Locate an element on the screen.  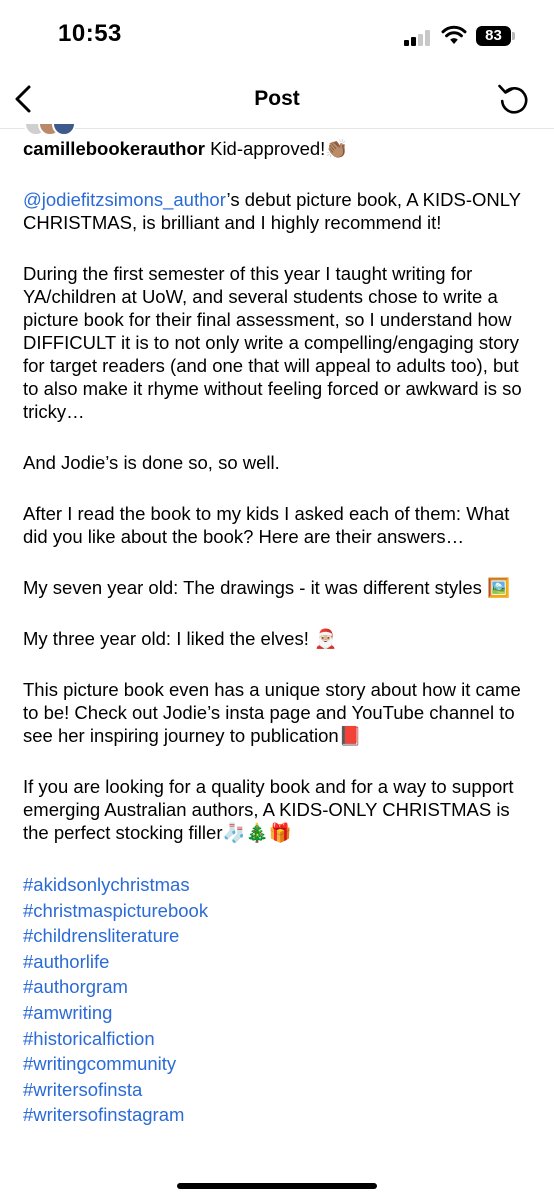
page-title: Post is located at coordinates (277, 98).